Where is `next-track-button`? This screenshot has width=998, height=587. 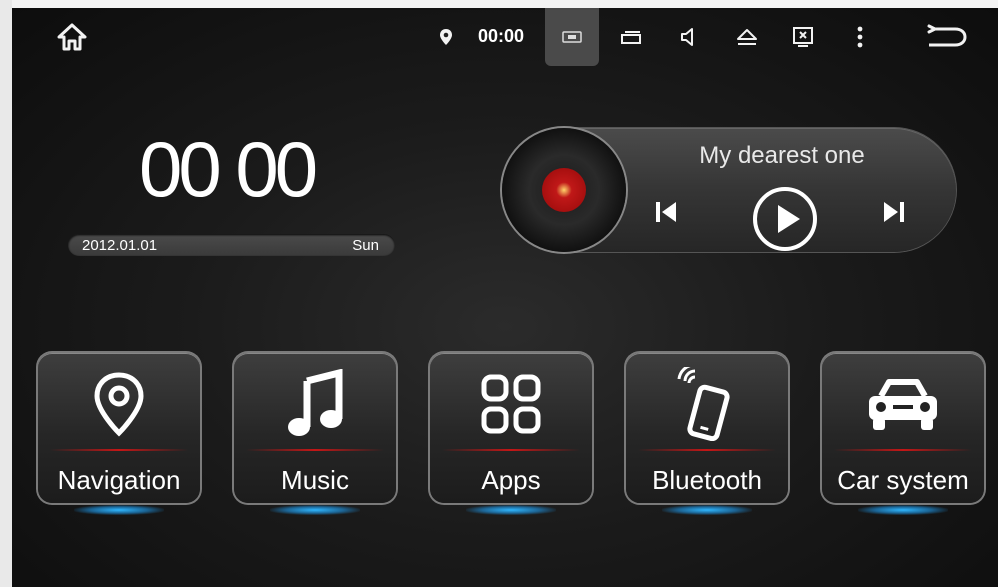 next-track-button is located at coordinates (894, 212).